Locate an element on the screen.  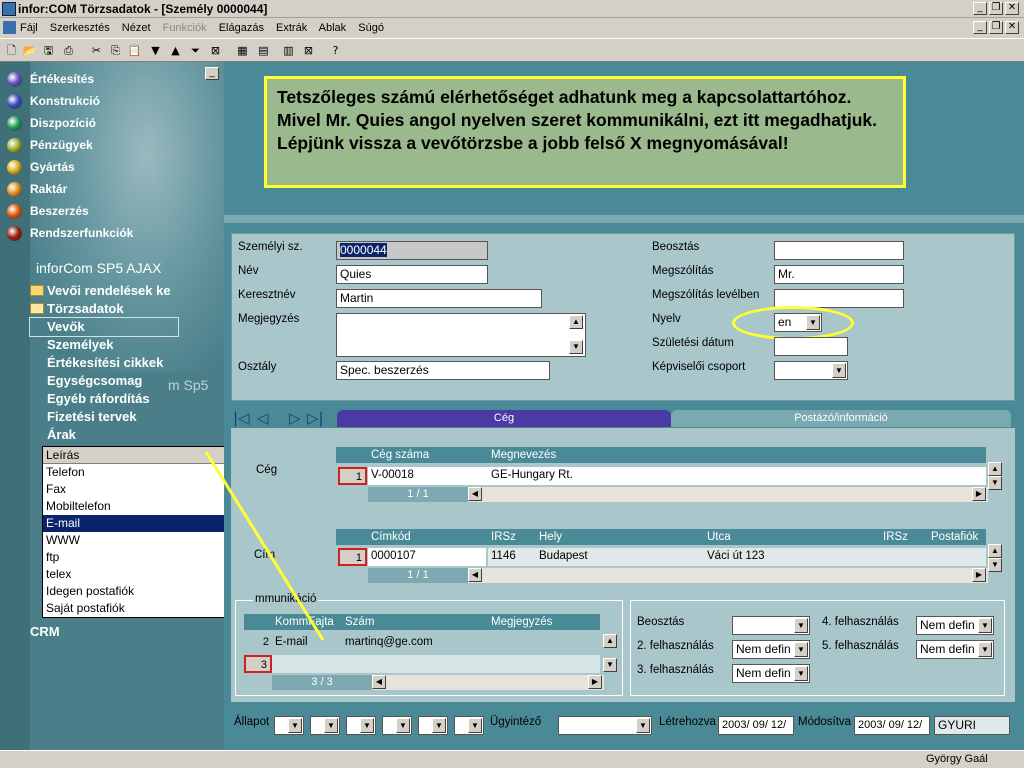
menu-extras: Extrák is located at coordinates (291, 28).